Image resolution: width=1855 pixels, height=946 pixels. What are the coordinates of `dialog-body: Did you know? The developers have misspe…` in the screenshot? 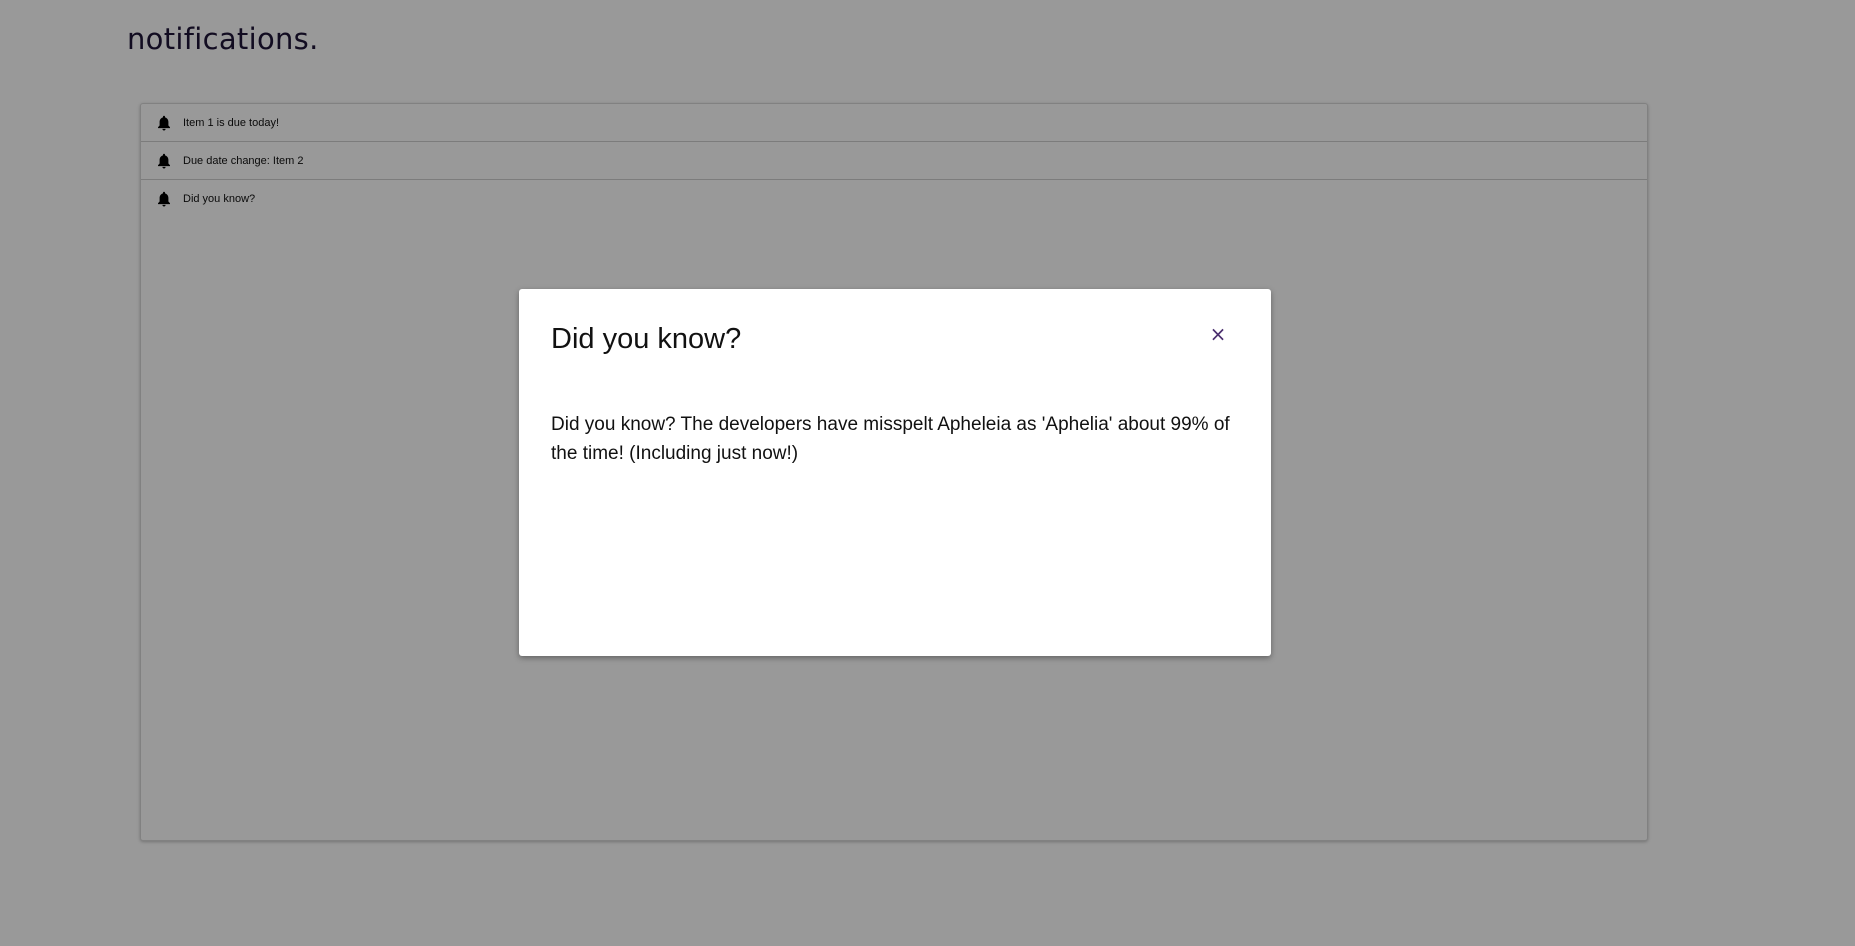 It's located at (890, 439).